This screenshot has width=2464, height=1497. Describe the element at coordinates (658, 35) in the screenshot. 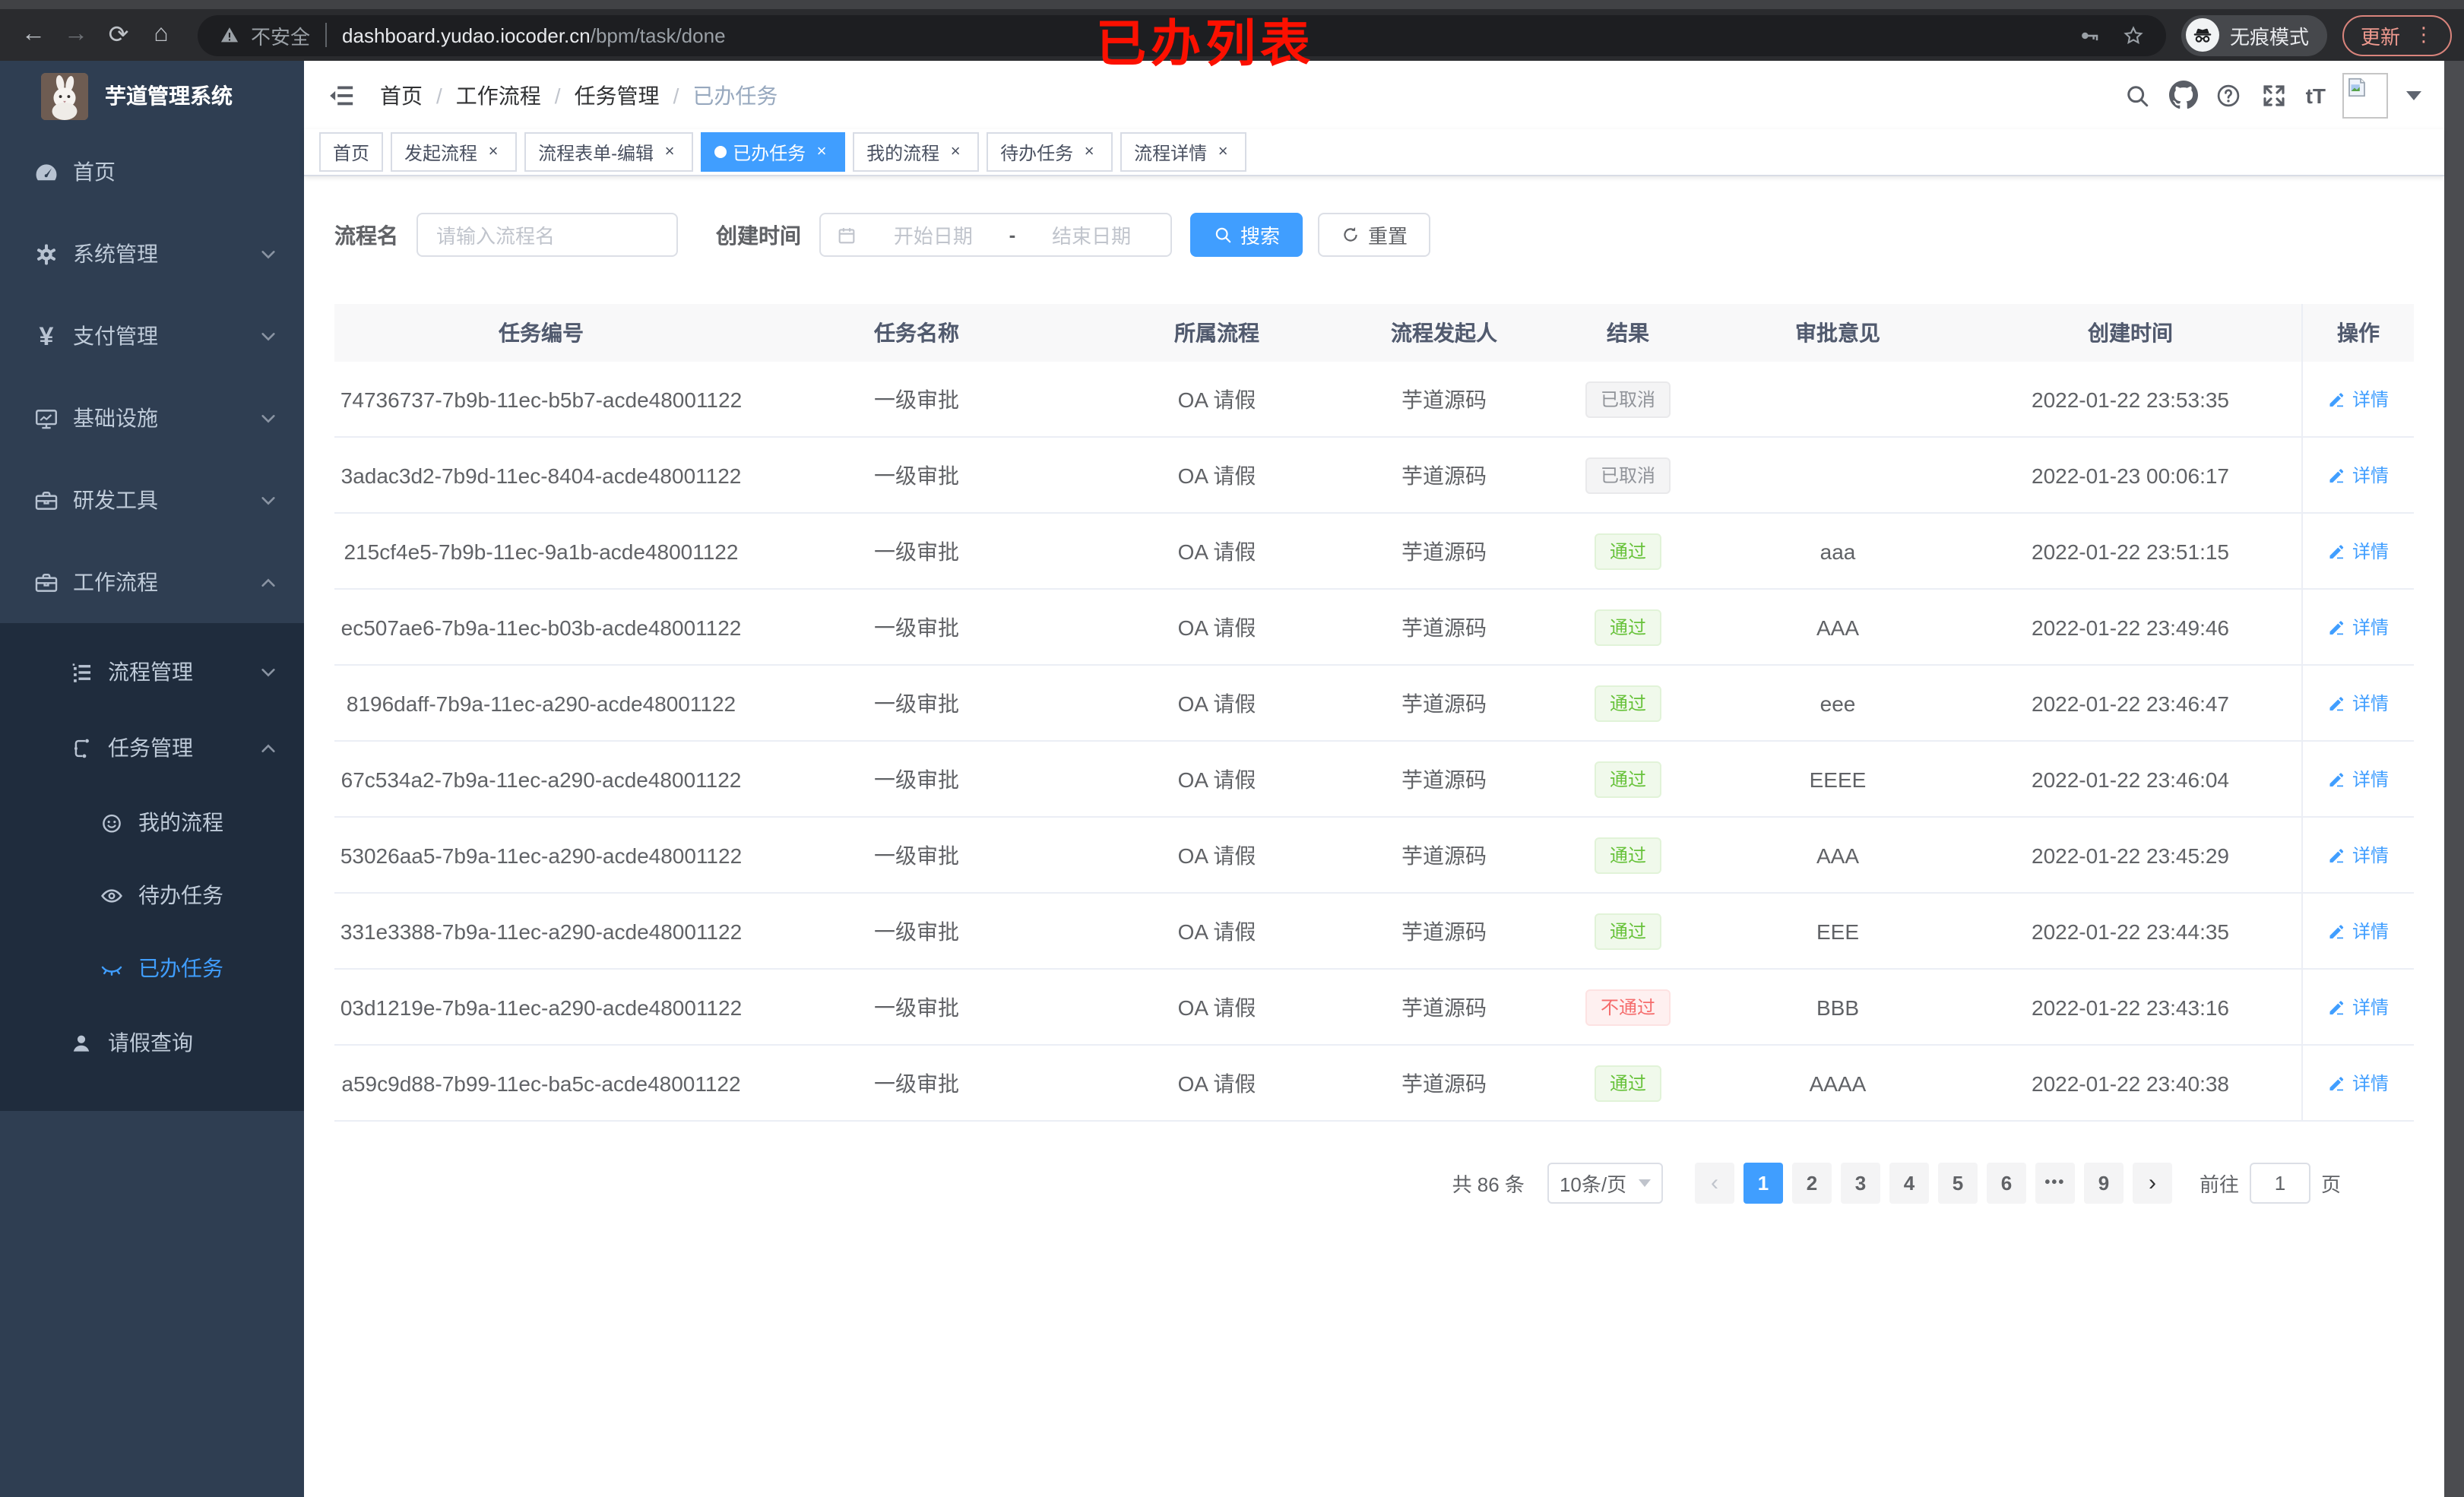

I see `url-path: /bpm/task/done` at that location.